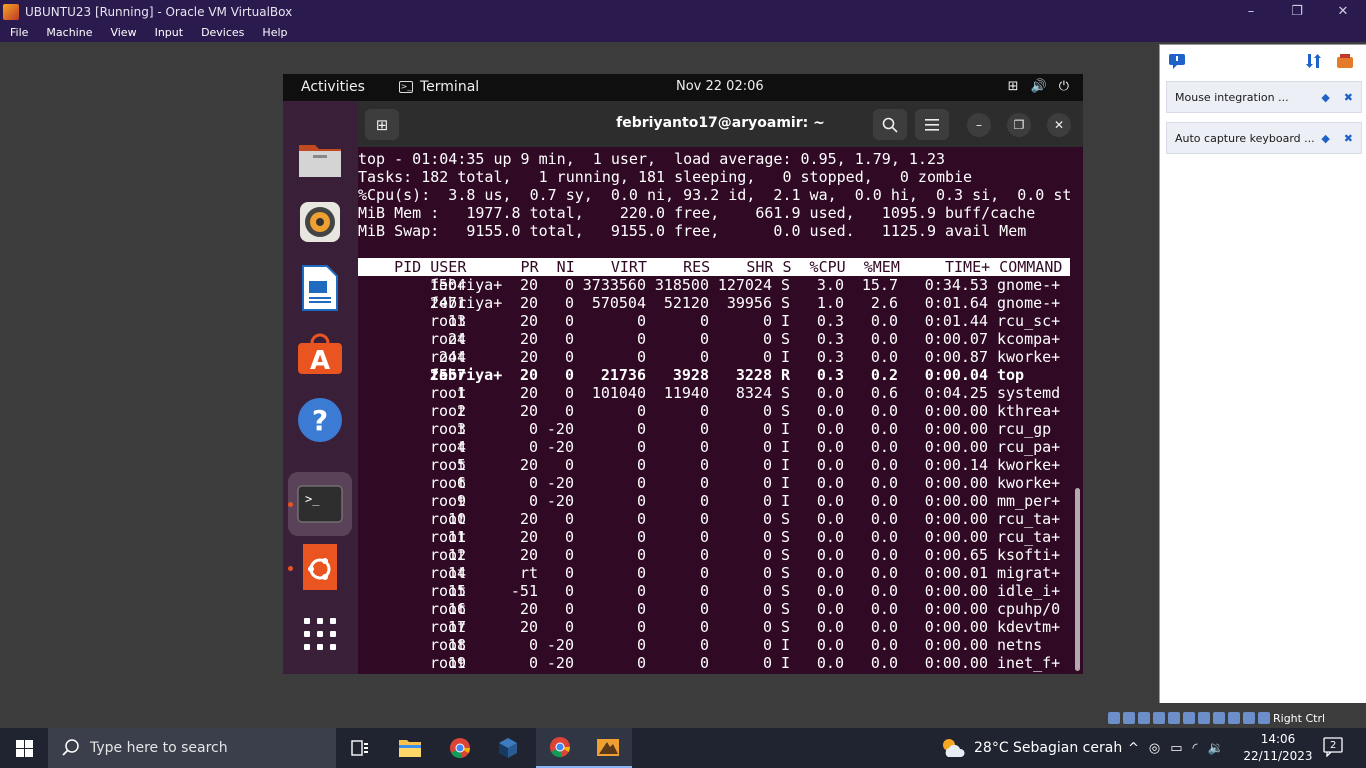 This screenshot has height=768, width=1366. What do you see at coordinates (192, 748) in the screenshot?
I see `taskbar-search-box: Type here to search` at bounding box center [192, 748].